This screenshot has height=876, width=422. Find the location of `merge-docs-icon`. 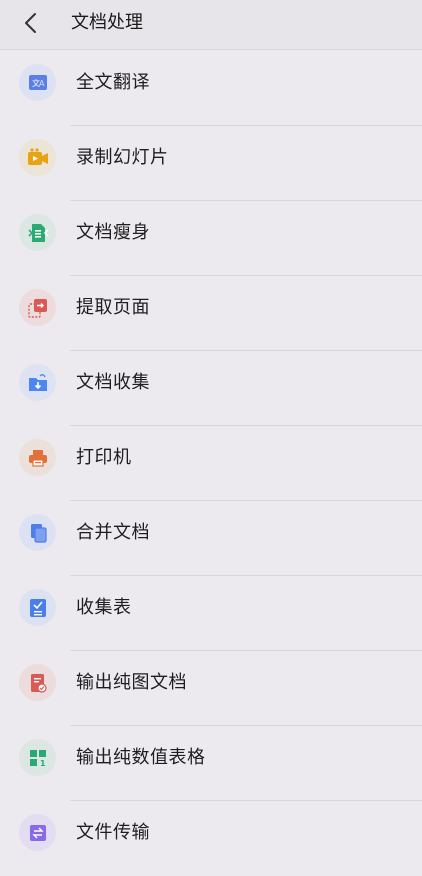

merge-docs-icon is located at coordinates (37, 532).